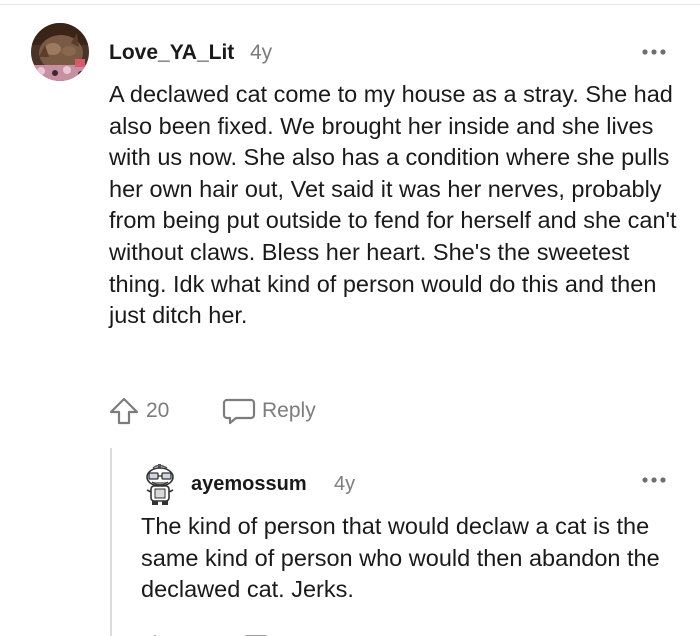 The height and width of the screenshot is (636, 700). What do you see at coordinates (171, 53) in the screenshot?
I see `comment-username: Love_YA_Lit` at bounding box center [171, 53].